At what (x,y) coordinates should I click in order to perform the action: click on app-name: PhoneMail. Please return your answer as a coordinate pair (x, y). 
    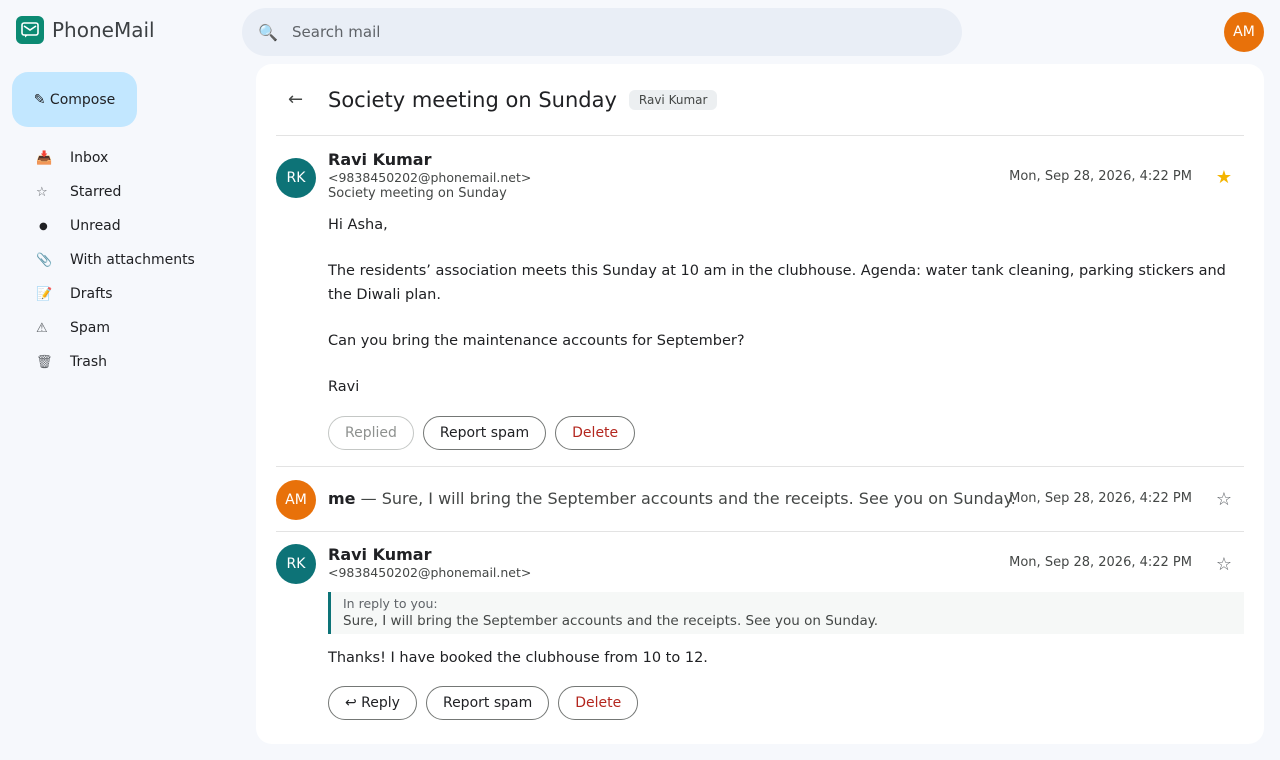
    Looking at the image, I should click on (103, 30).